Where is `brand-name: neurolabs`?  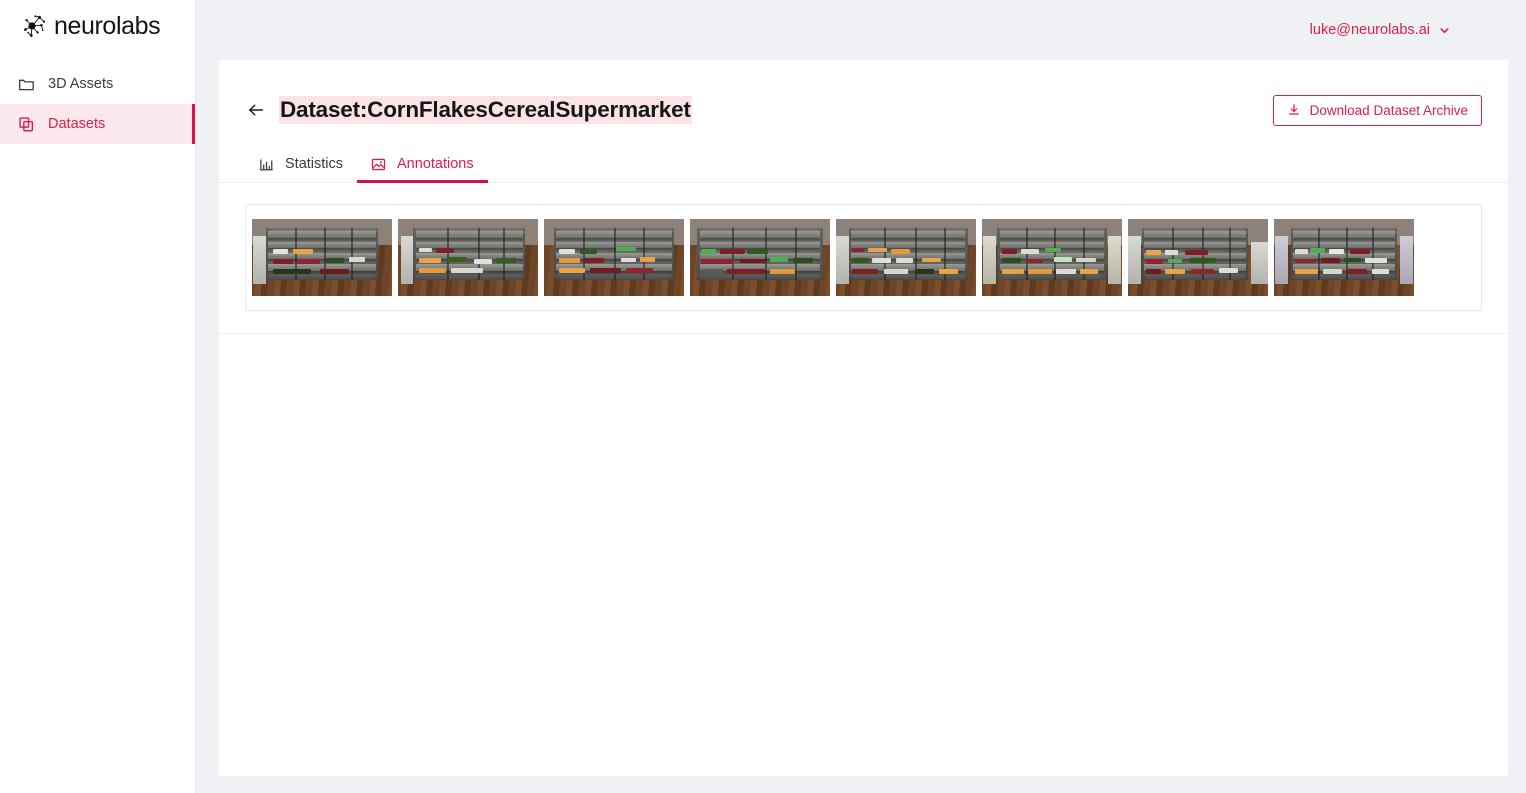
brand-name: neurolabs is located at coordinates (107, 25).